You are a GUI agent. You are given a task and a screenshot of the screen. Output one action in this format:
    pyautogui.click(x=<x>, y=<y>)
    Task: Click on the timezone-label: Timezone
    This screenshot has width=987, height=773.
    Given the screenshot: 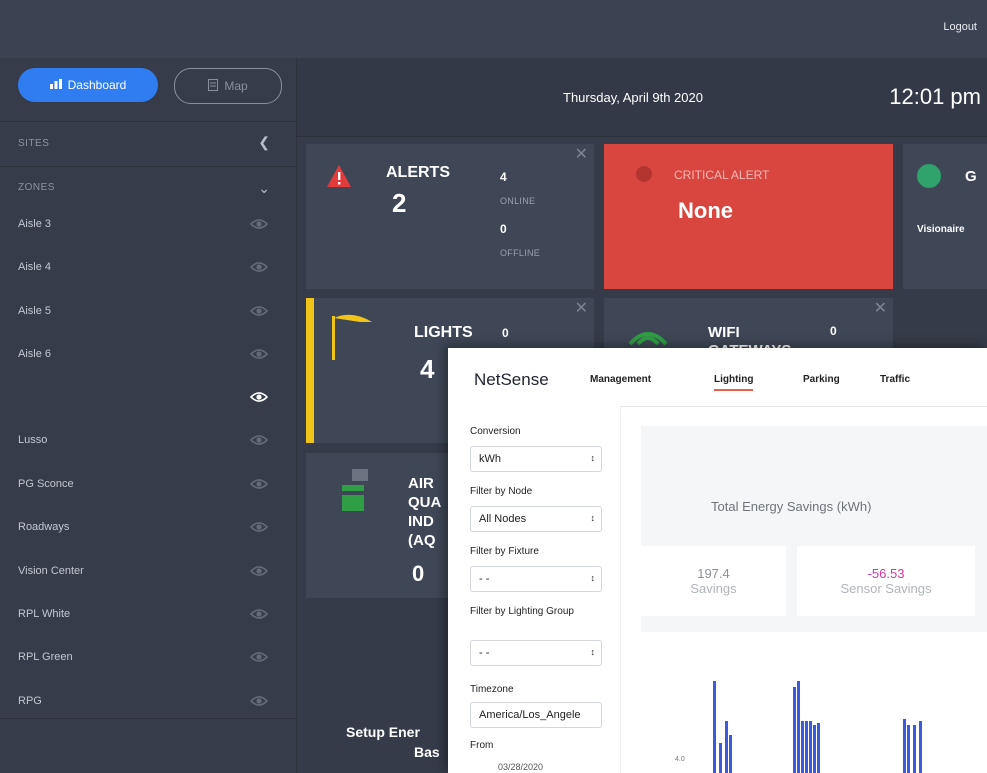 What is the action you would take?
    pyautogui.click(x=492, y=689)
    